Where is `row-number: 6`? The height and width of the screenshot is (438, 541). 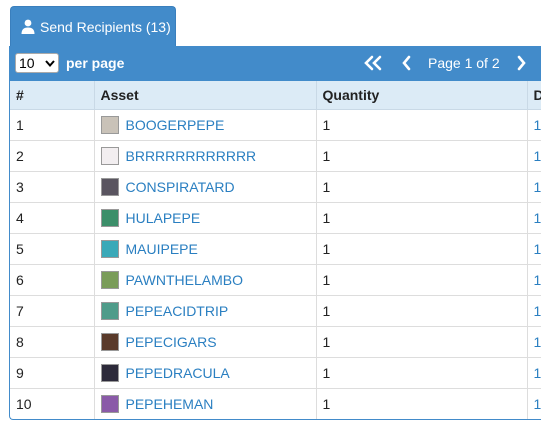 row-number: 6 is located at coordinates (52, 280).